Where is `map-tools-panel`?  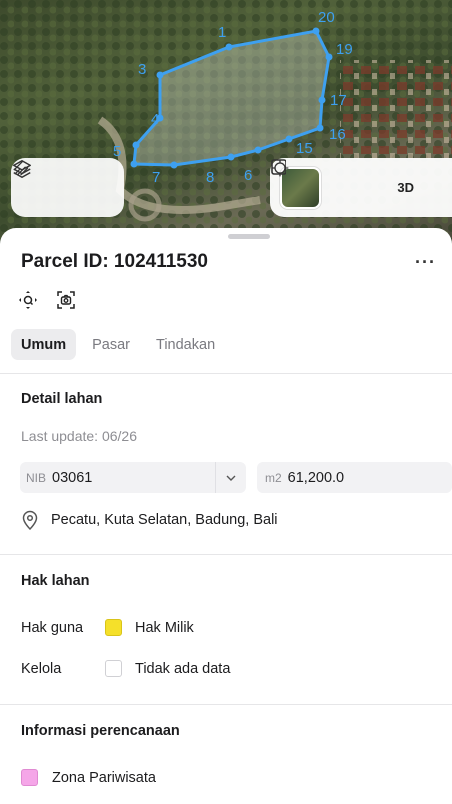
map-tools-panel is located at coordinates (67, 187).